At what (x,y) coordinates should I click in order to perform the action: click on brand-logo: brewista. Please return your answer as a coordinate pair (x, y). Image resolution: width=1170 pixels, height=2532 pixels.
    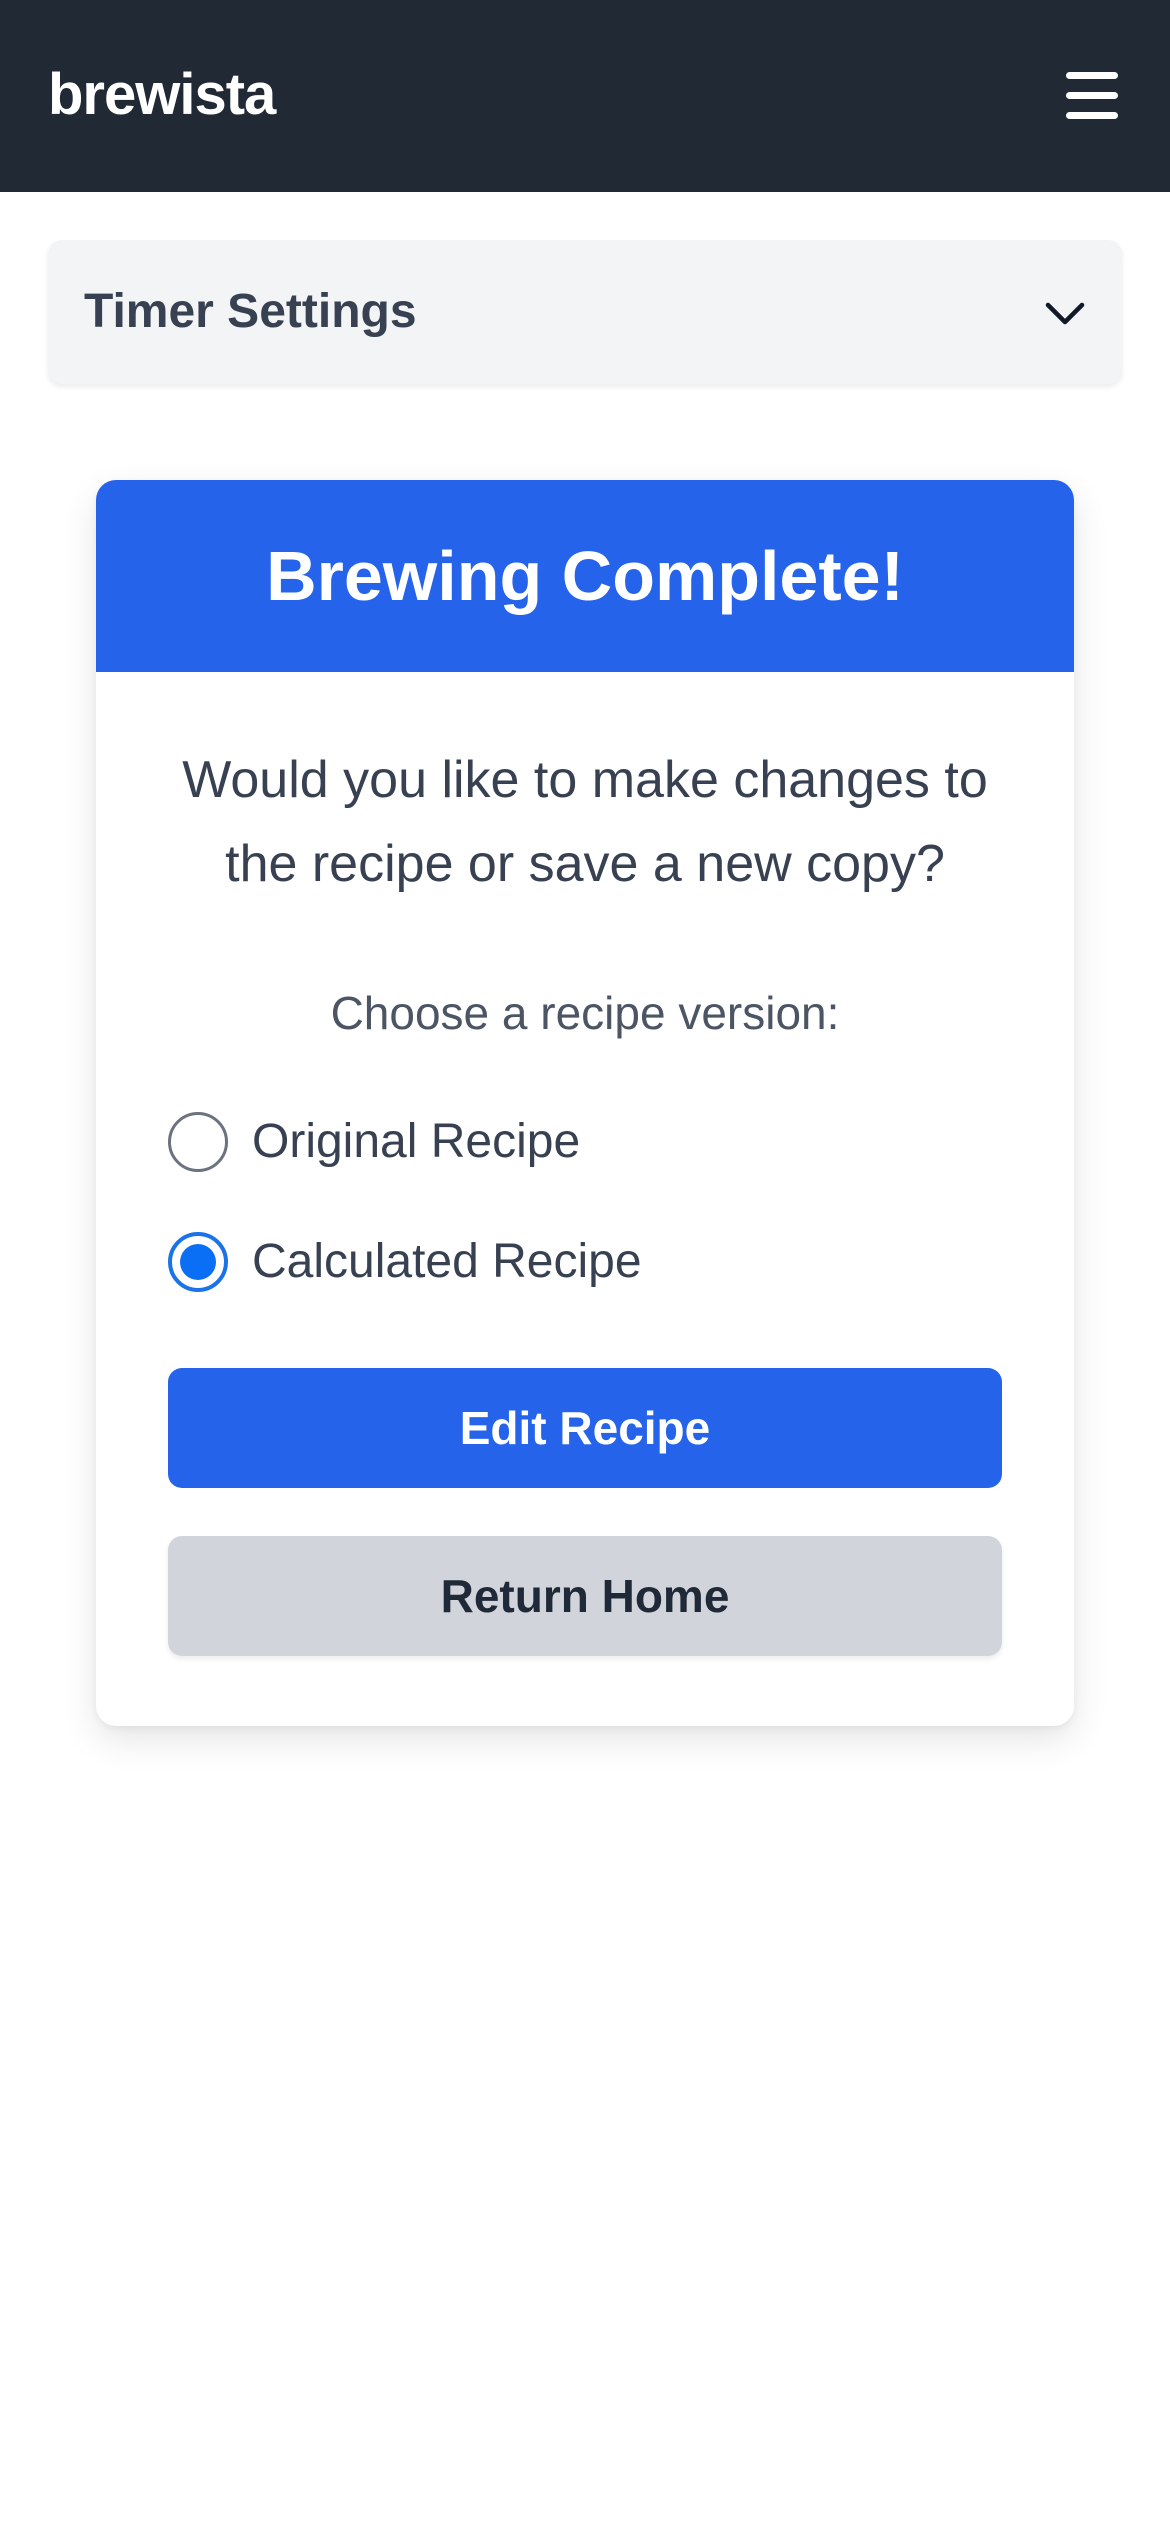
    Looking at the image, I should click on (162, 95).